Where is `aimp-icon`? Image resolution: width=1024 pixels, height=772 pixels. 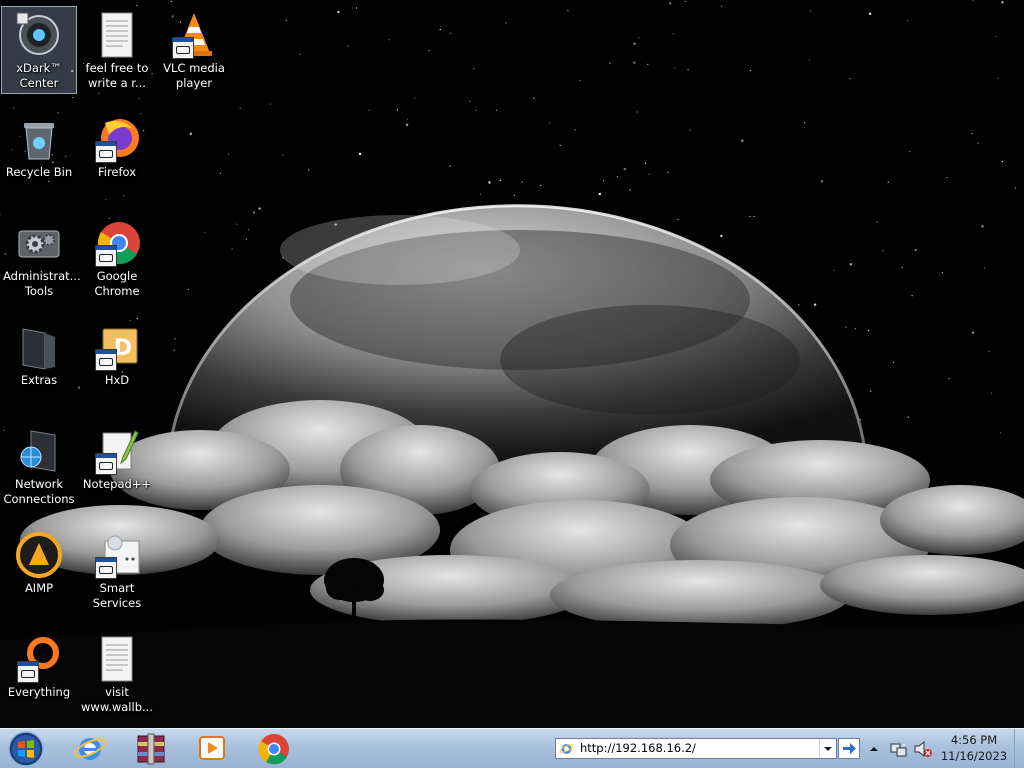 aimp-icon is located at coordinates (39, 555).